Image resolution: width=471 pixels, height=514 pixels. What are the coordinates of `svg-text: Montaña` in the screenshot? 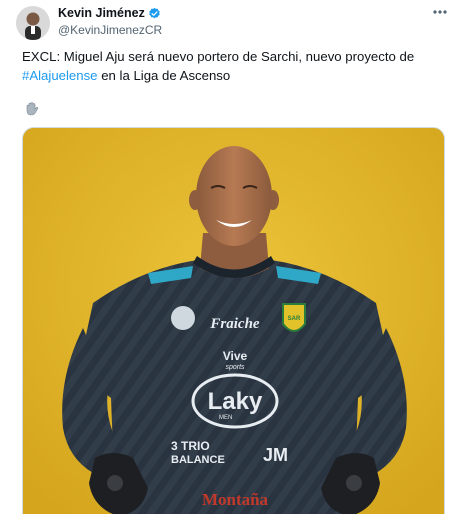 It's located at (235, 499).